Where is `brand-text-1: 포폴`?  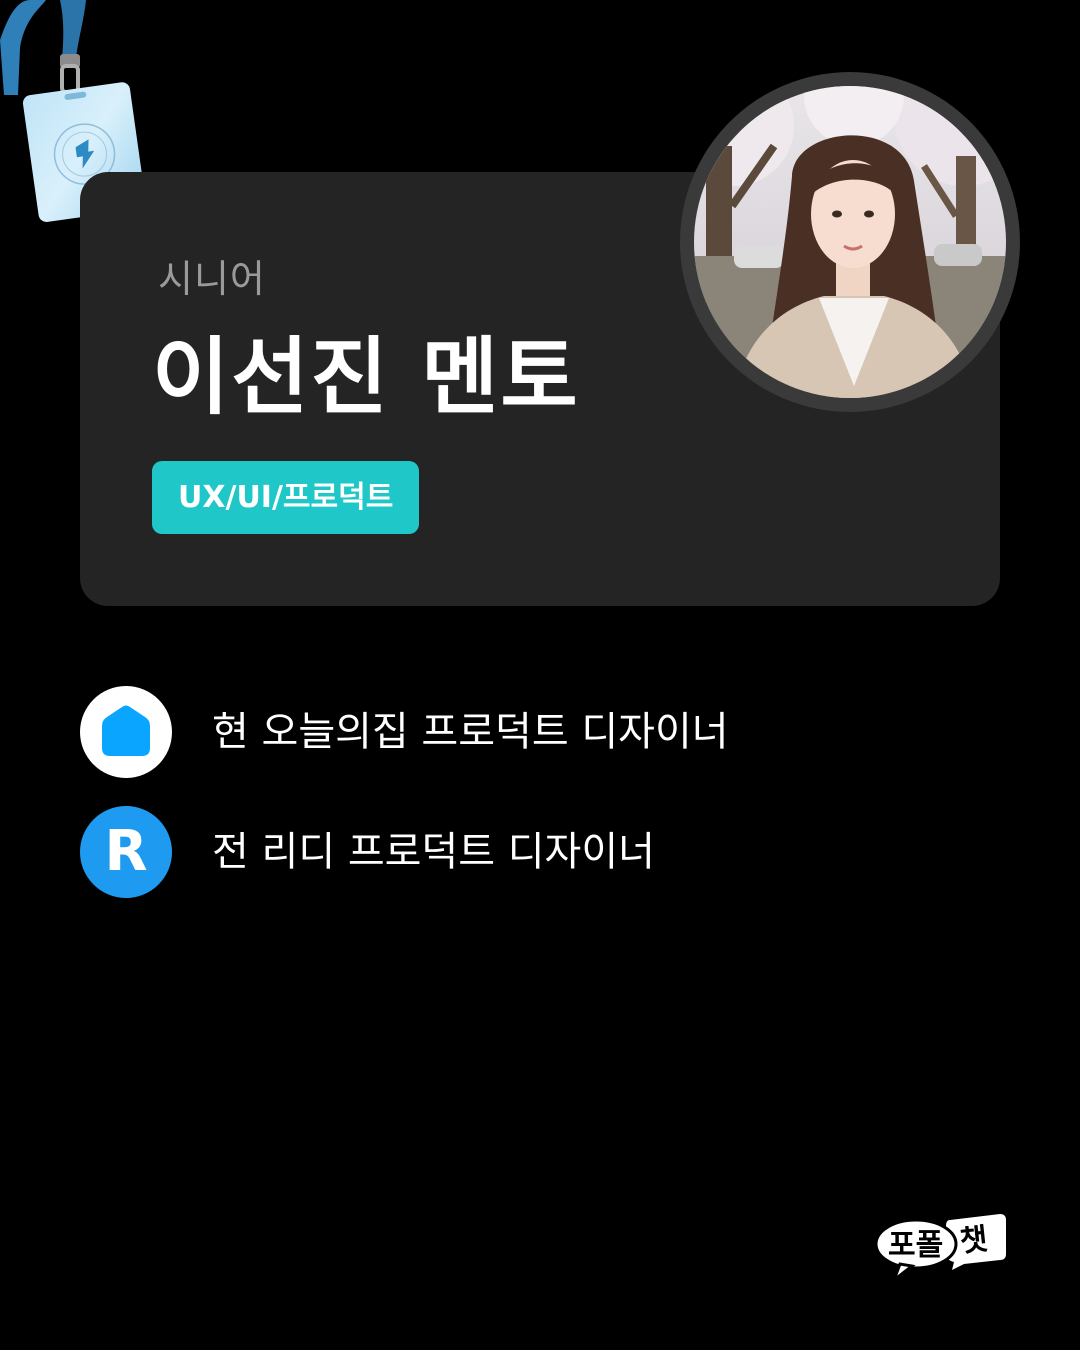 brand-text-1: 포폴 is located at coordinates (915, 1245).